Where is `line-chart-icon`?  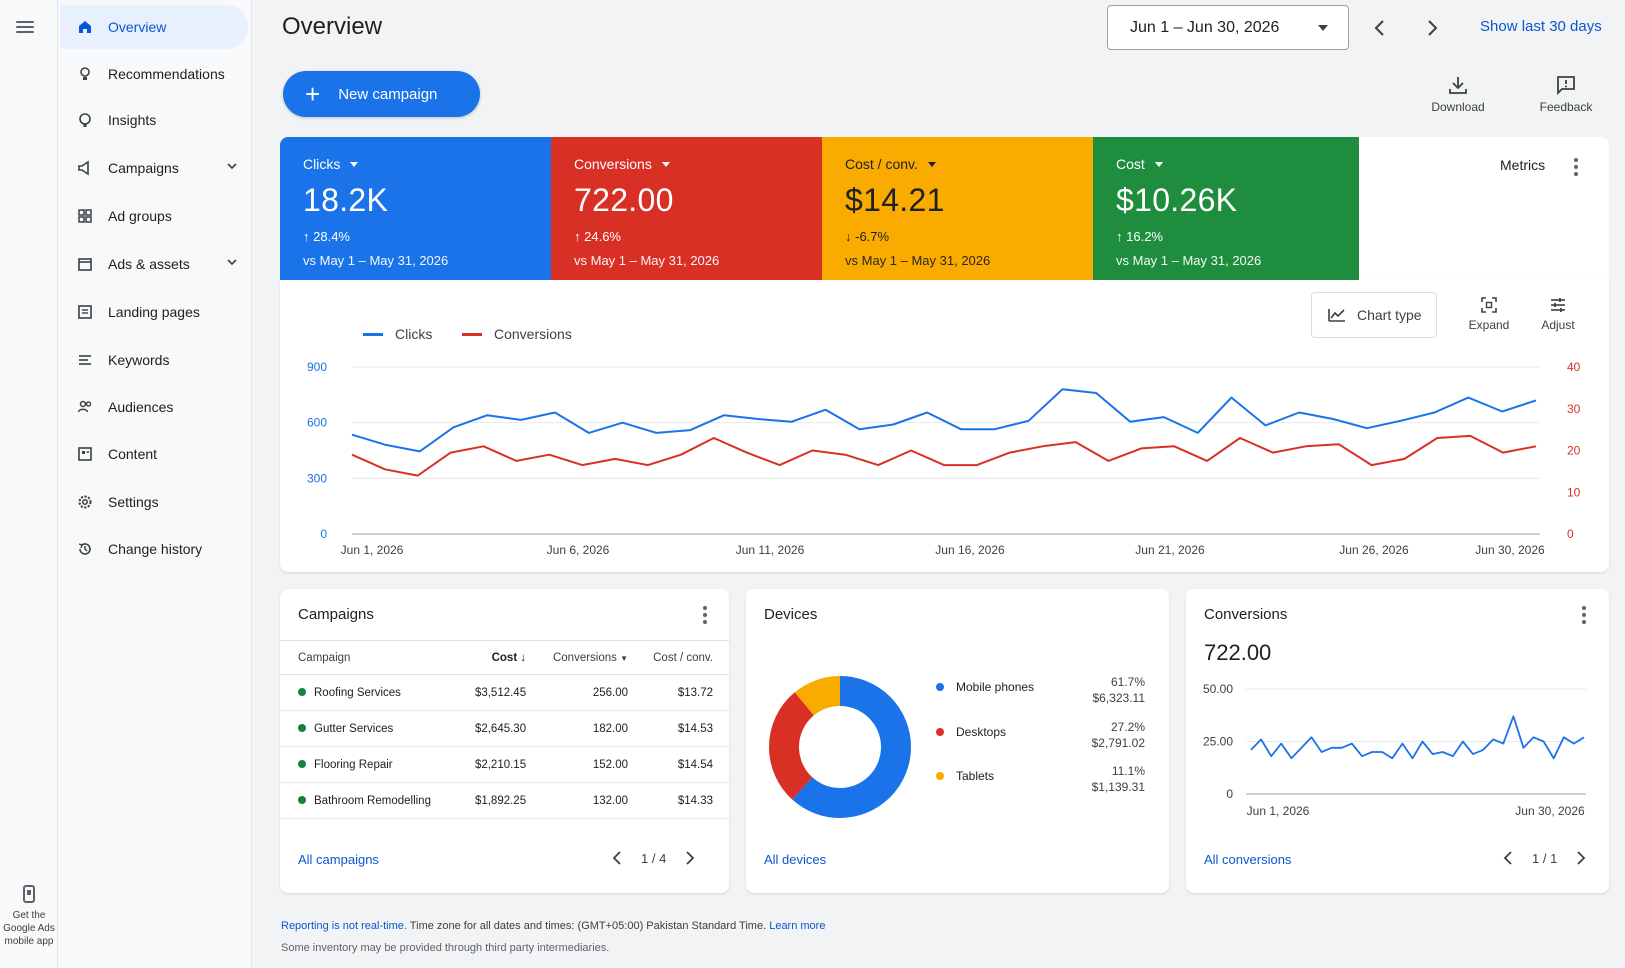 line-chart-icon is located at coordinates (1336, 315).